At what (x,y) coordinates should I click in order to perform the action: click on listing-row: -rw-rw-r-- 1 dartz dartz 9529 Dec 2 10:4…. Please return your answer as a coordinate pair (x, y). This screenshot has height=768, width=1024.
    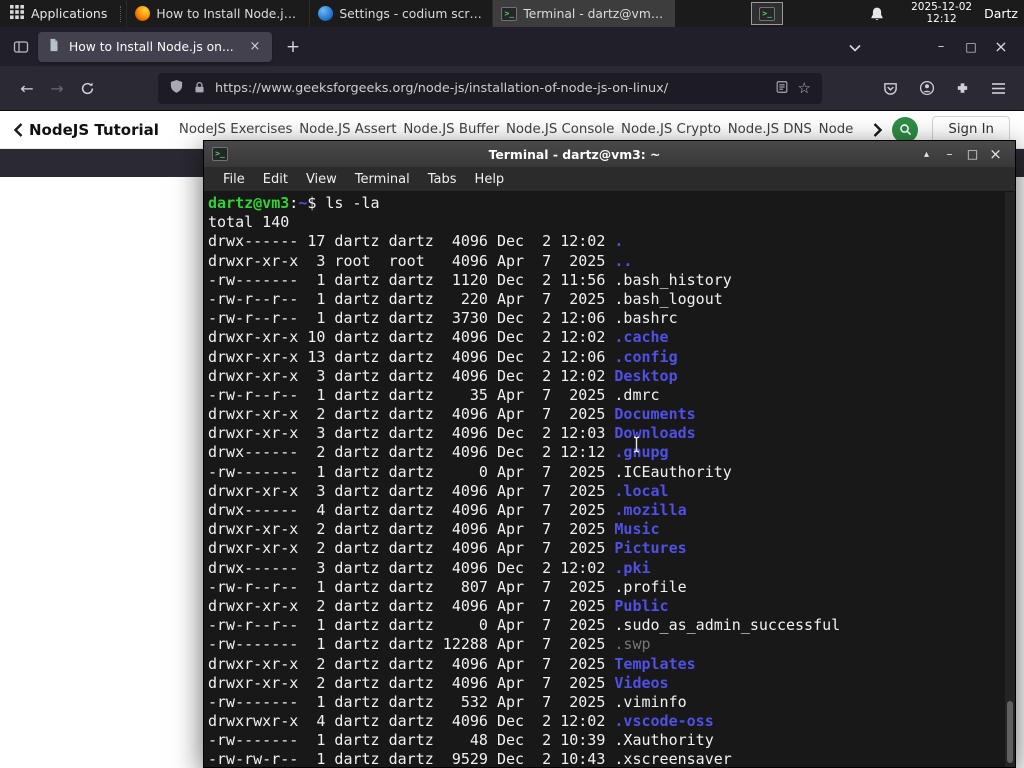
    Looking at the image, I should click on (606, 758).